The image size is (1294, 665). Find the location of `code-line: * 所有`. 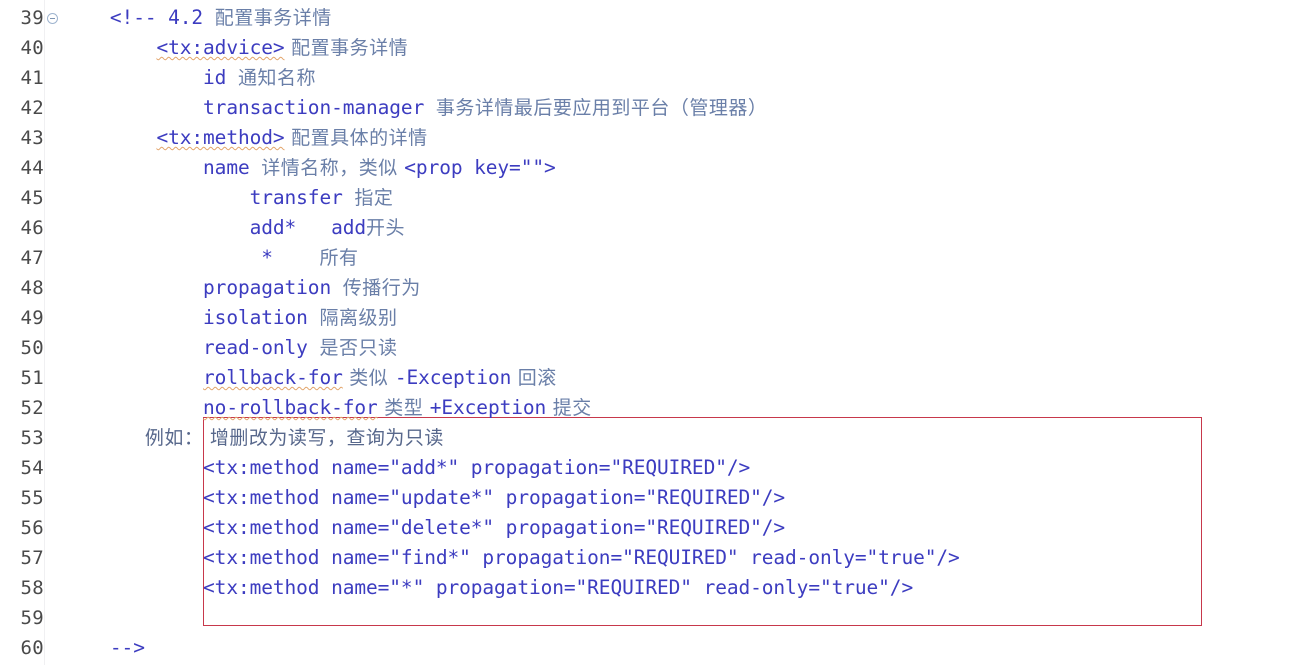

code-line: * 所有 is located at coordinates (684, 258).